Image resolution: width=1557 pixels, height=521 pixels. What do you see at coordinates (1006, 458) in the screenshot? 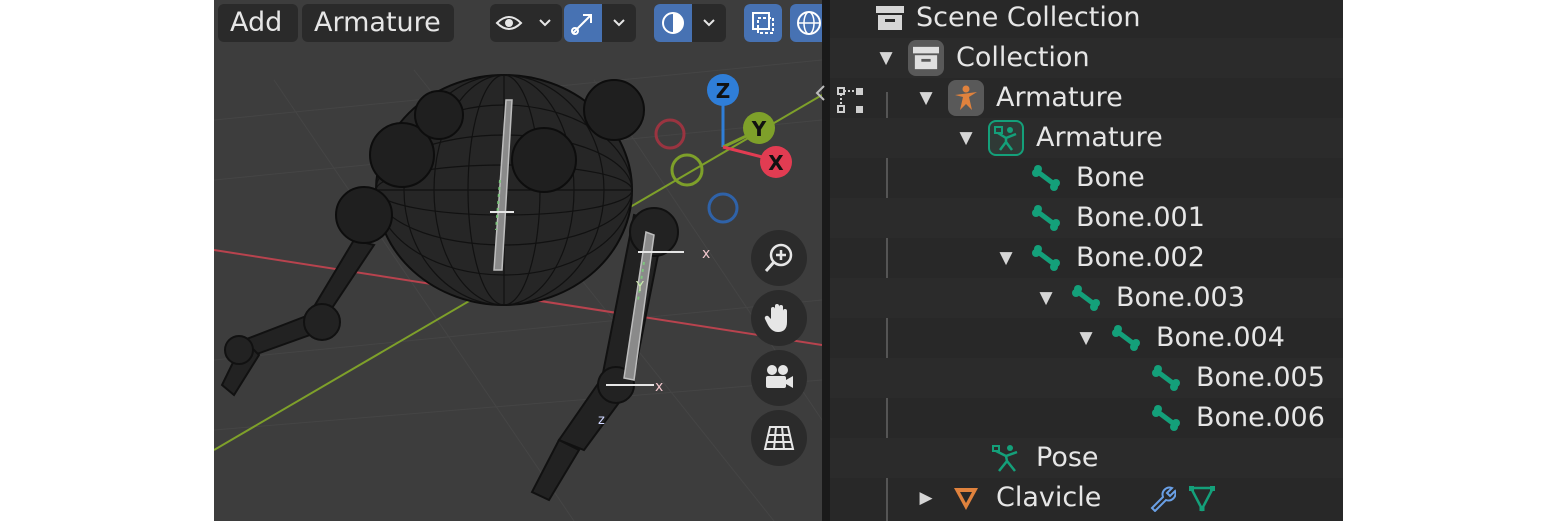
I see `pose-icon` at bounding box center [1006, 458].